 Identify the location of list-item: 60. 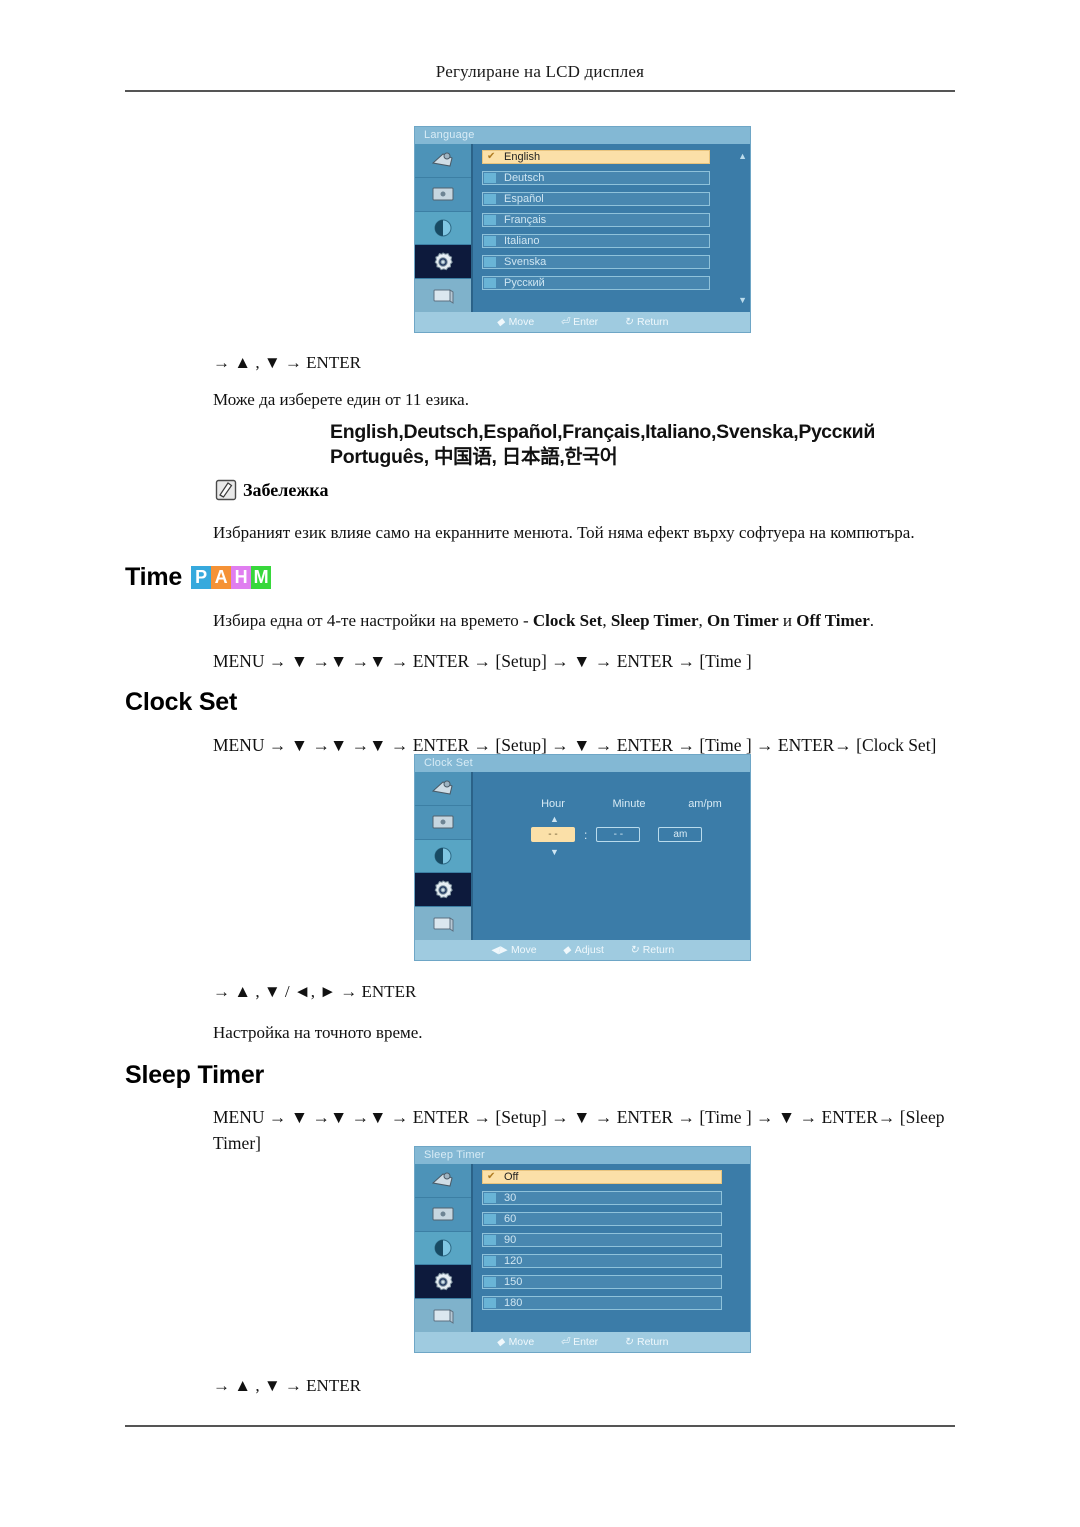
(602, 1219).